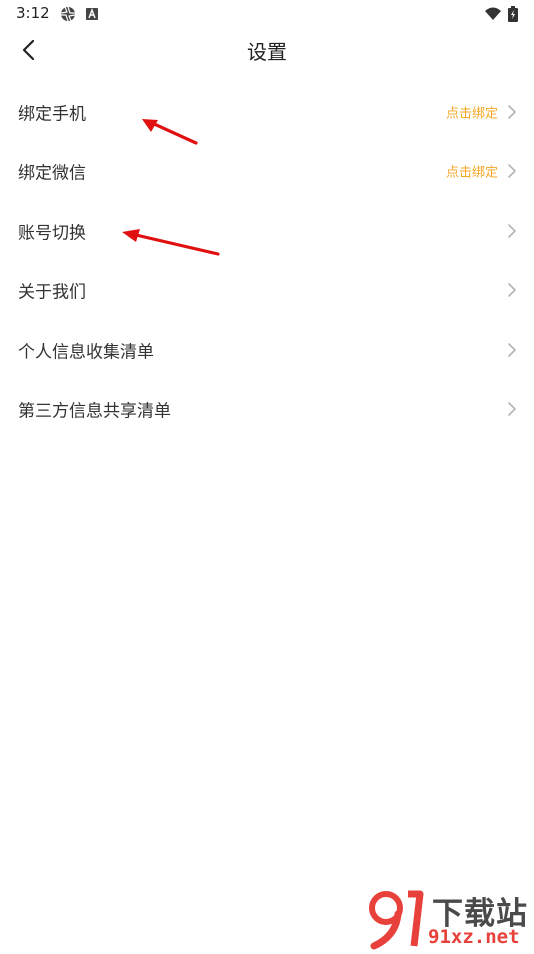 Image resolution: width=534 pixels, height=954 pixels. What do you see at coordinates (267, 350) in the screenshot?
I see `menu-item-personal-info-list: 个人信息收集清单` at bounding box center [267, 350].